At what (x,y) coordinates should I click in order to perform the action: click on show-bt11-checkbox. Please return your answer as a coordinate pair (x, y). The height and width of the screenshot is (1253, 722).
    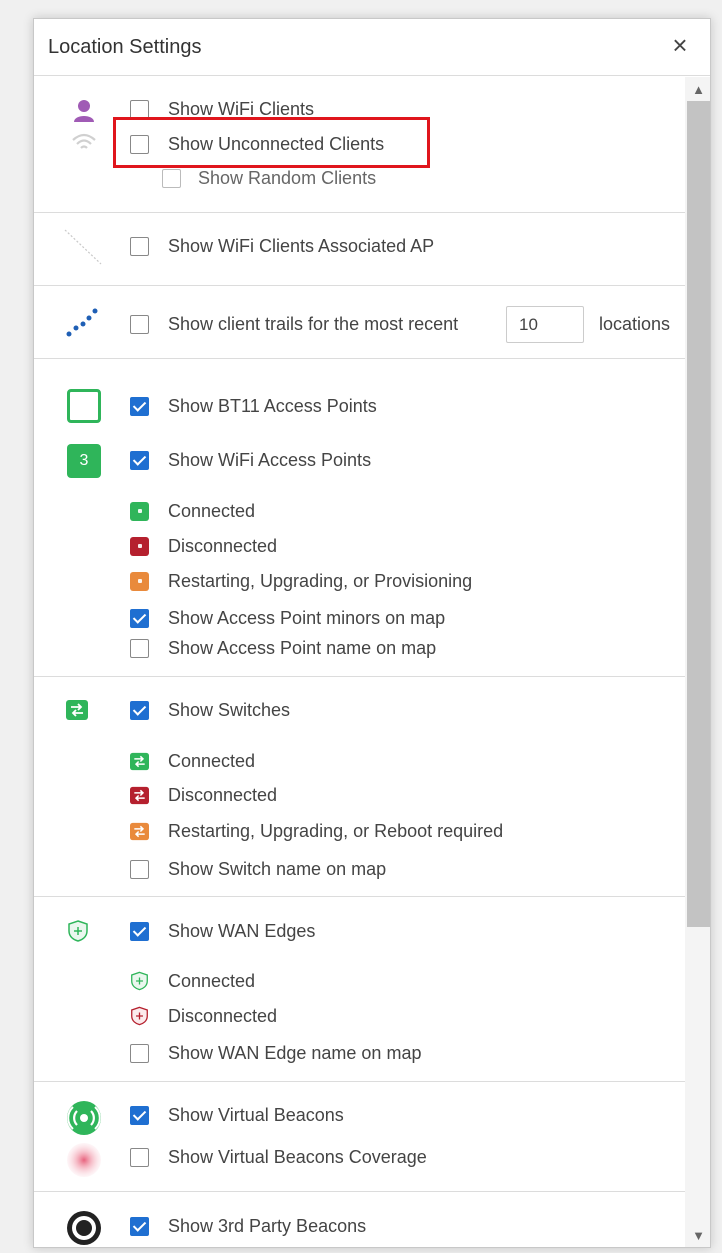
    Looking at the image, I should click on (139, 406).